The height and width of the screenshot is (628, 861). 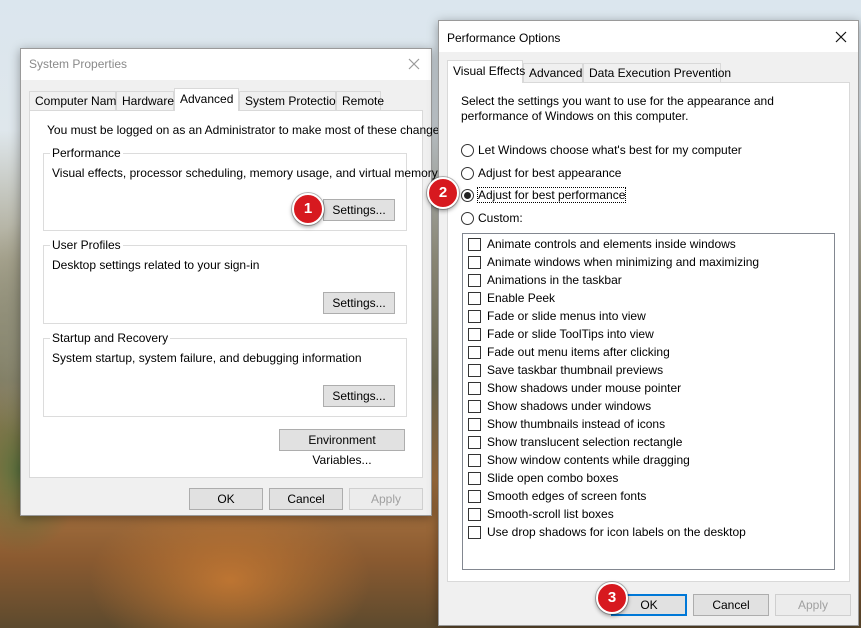 I want to click on list-item: Fade out menu items after clicking, so click(x=569, y=352).